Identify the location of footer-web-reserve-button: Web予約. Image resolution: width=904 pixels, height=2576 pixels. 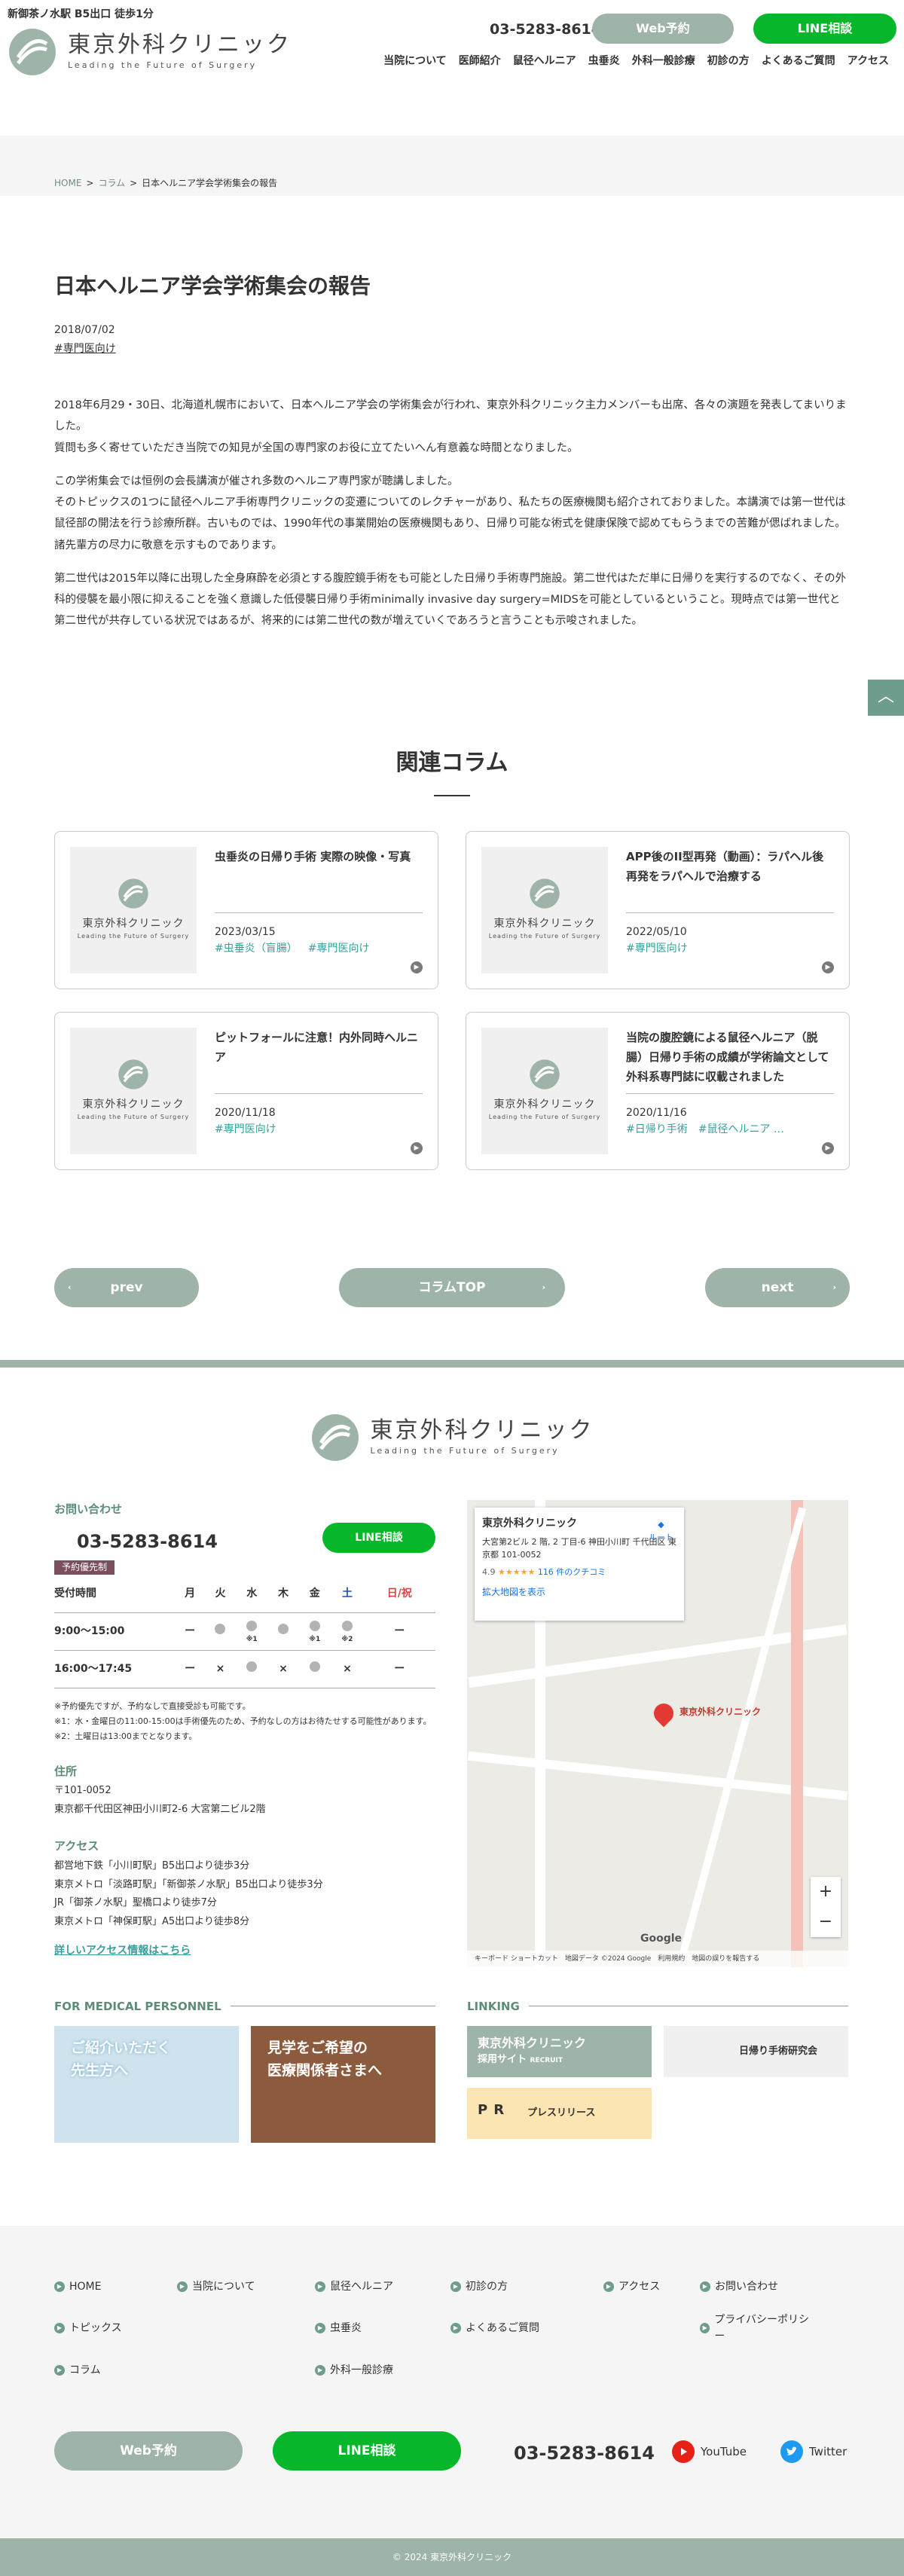
(148, 2451).